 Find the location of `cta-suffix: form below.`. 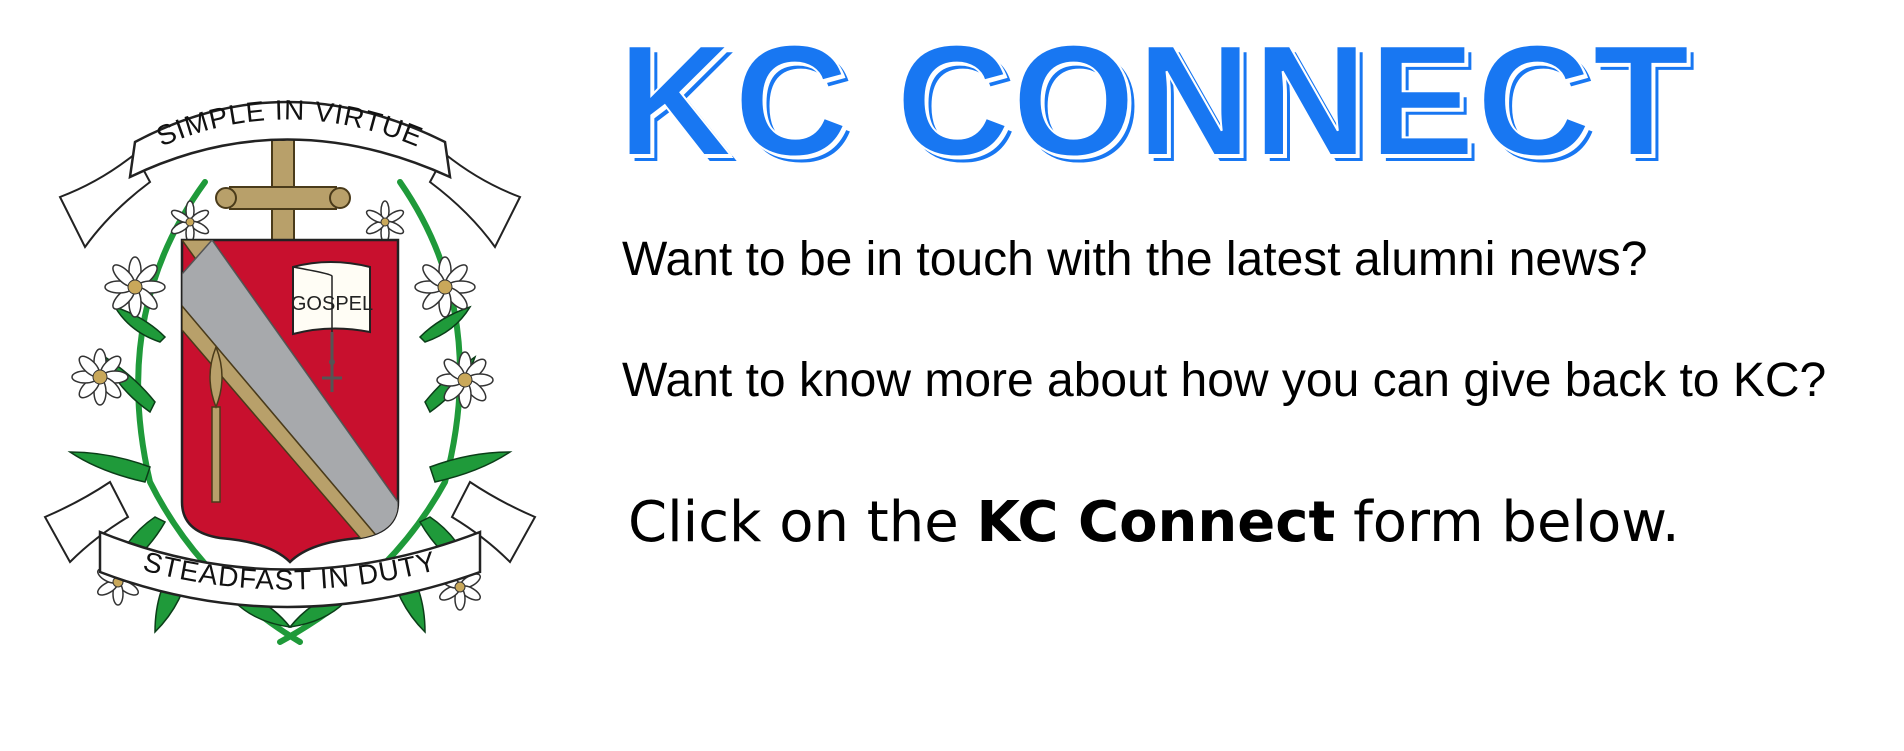

cta-suffix: form below. is located at coordinates (1516, 522).